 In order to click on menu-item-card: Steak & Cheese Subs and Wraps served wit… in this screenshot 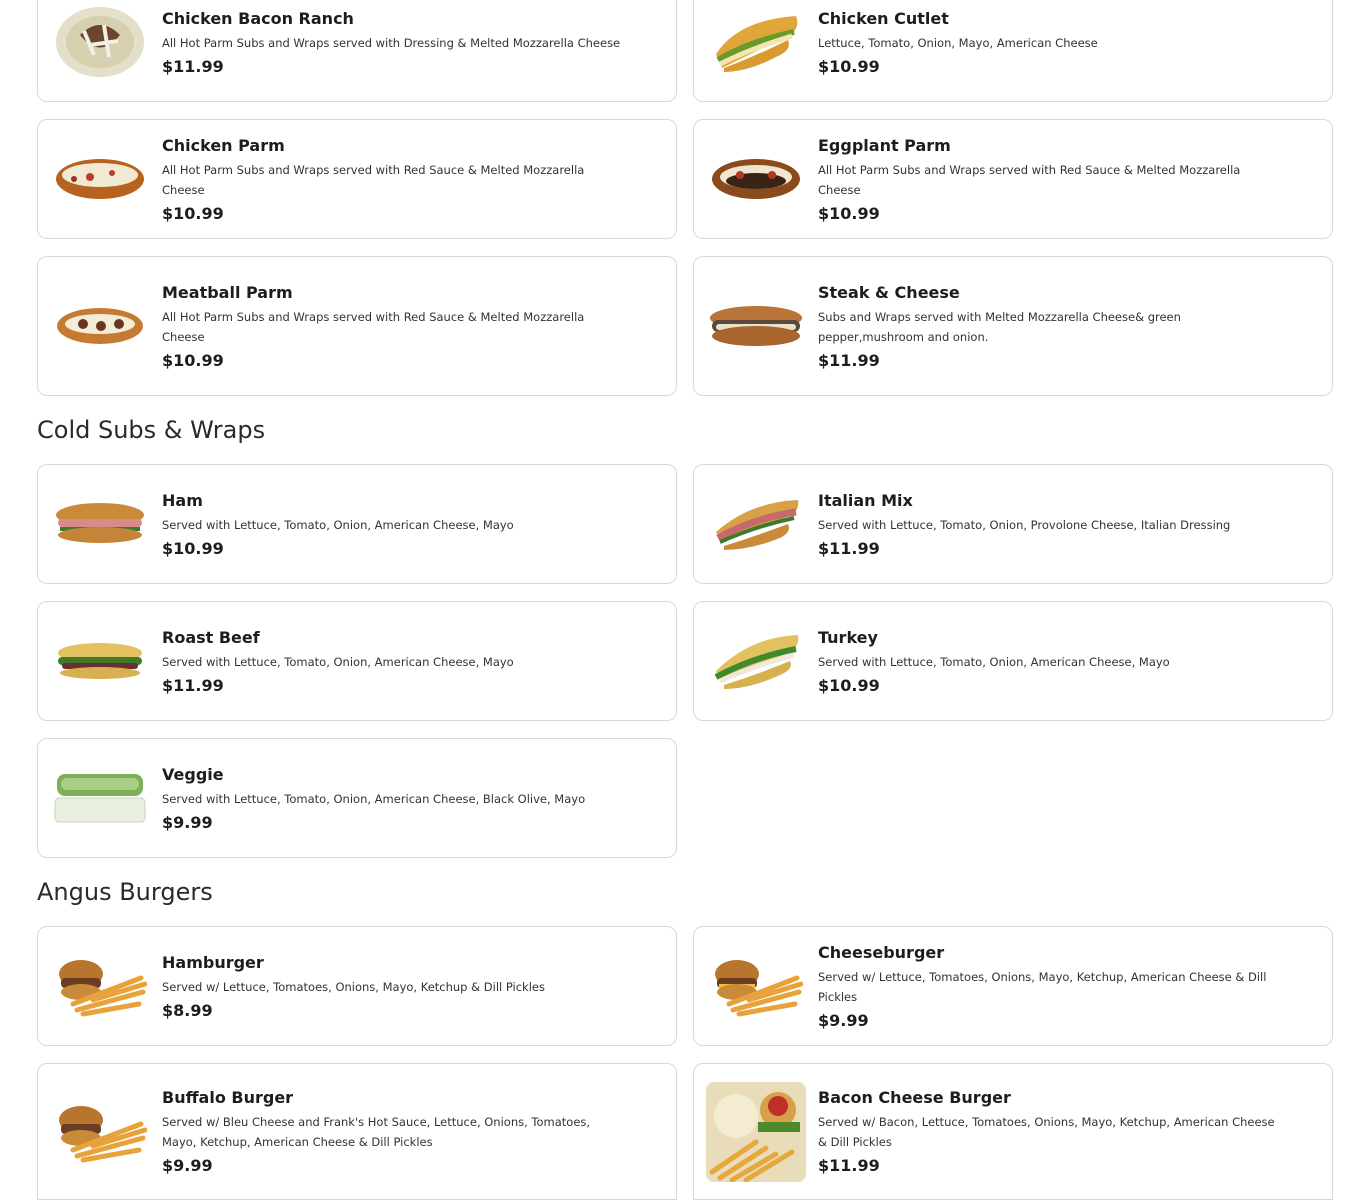, I will do `click(1013, 326)`.